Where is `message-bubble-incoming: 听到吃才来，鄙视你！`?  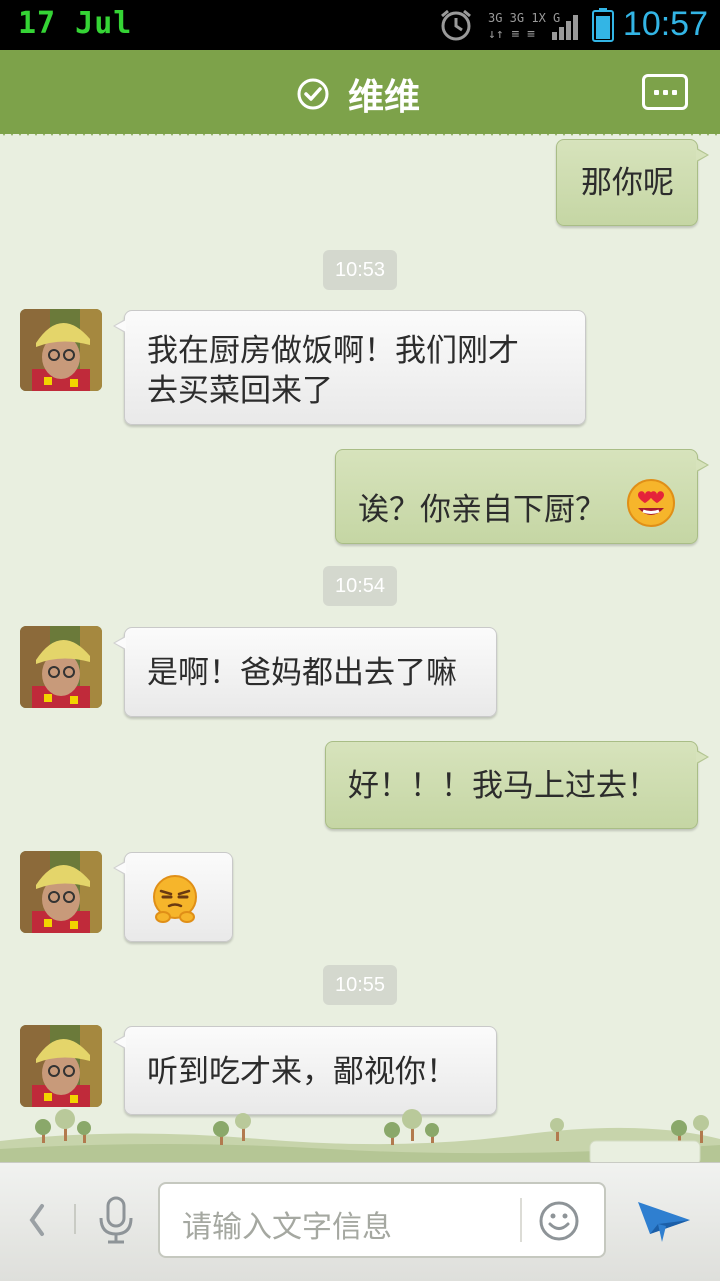 message-bubble-incoming: 听到吃才来，鄙视你！ is located at coordinates (305, 1070).